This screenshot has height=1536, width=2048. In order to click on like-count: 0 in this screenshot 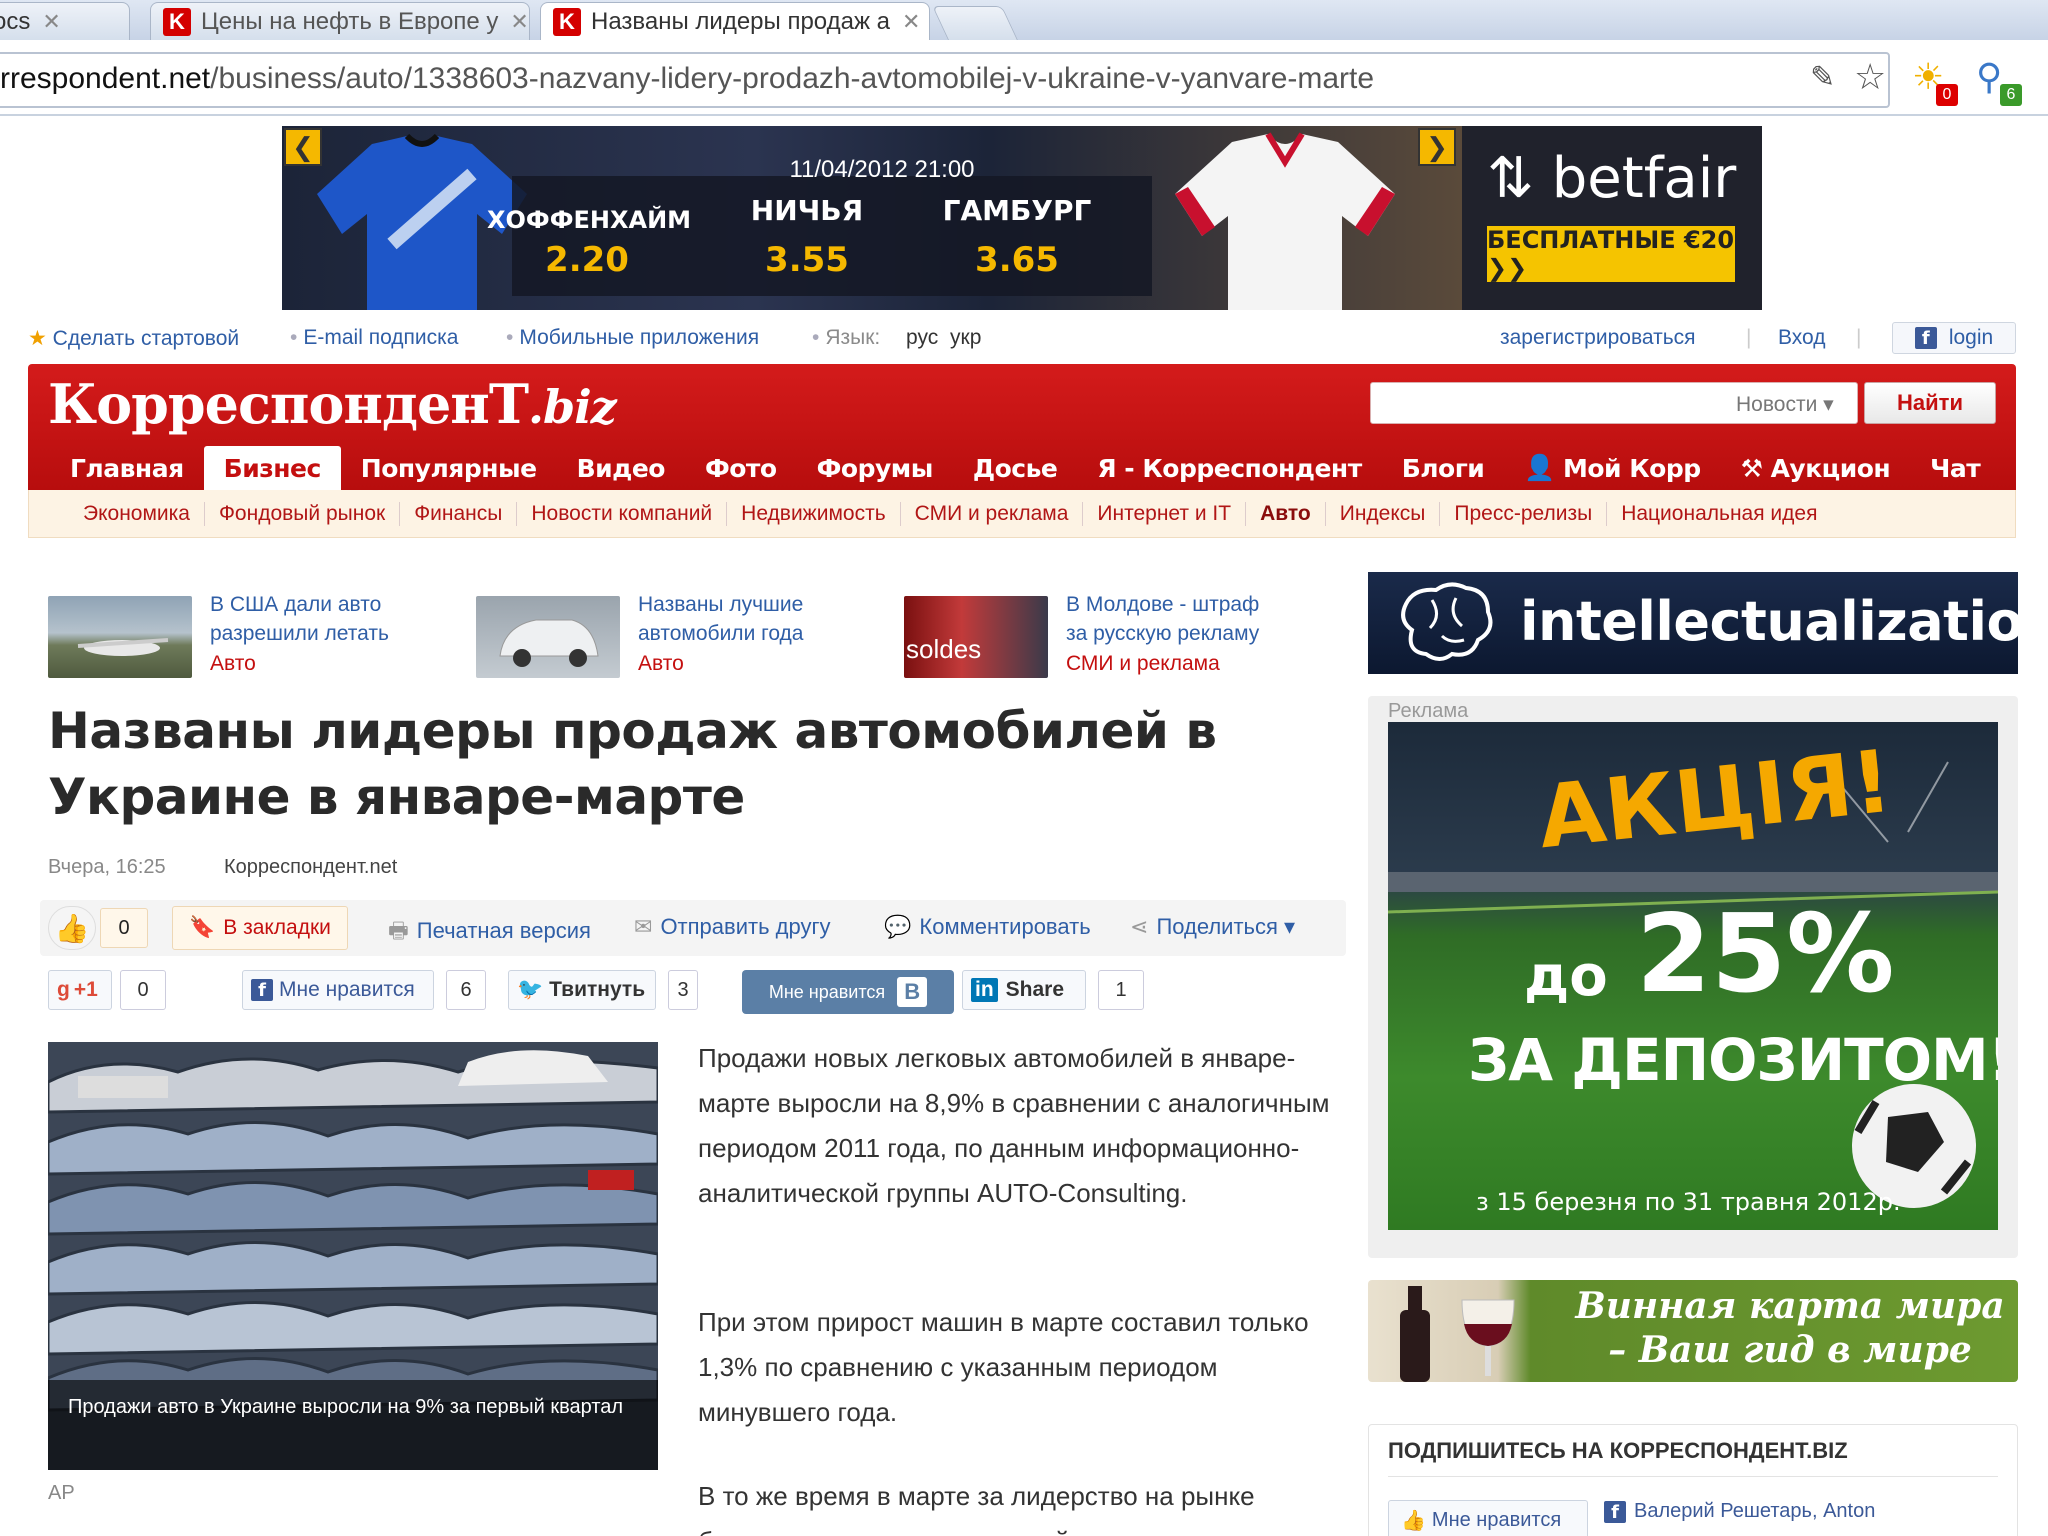, I will do `click(124, 928)`.